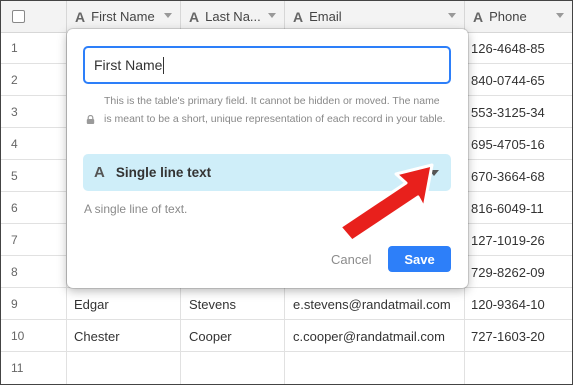 The width and height of the screenshot is (573, 385). Describe the element at coordinates (233, 336) in the screenshot. I see `last-name-cell: Cooper` at that location.